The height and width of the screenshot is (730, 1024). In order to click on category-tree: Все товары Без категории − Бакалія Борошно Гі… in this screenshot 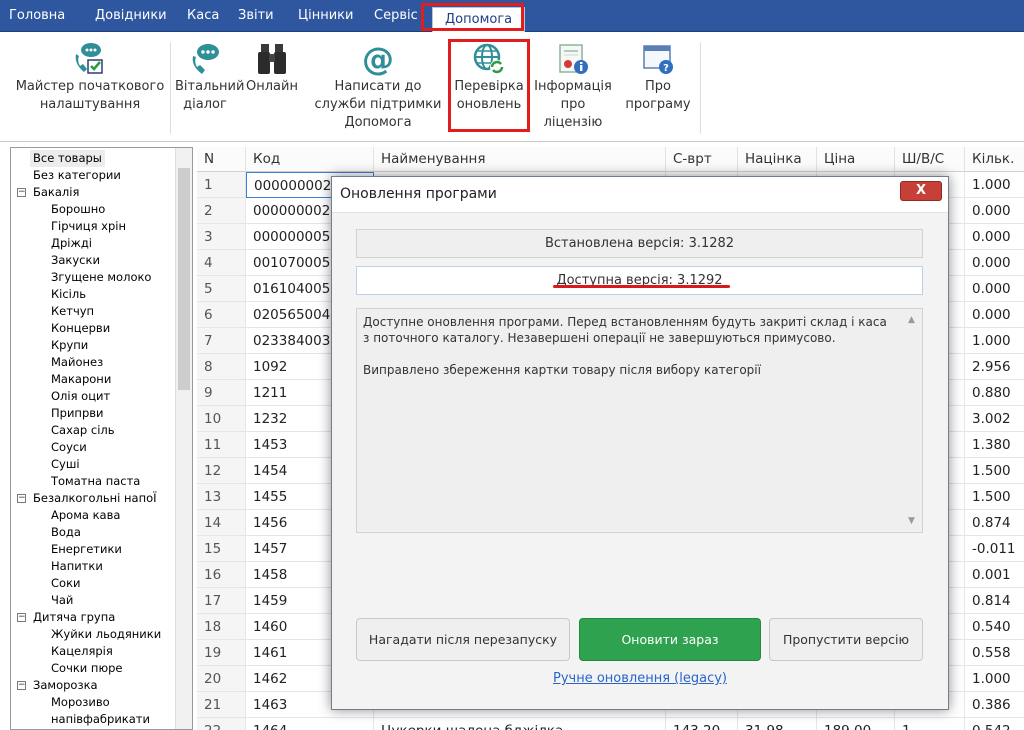, I will do `click(101, 438)`.